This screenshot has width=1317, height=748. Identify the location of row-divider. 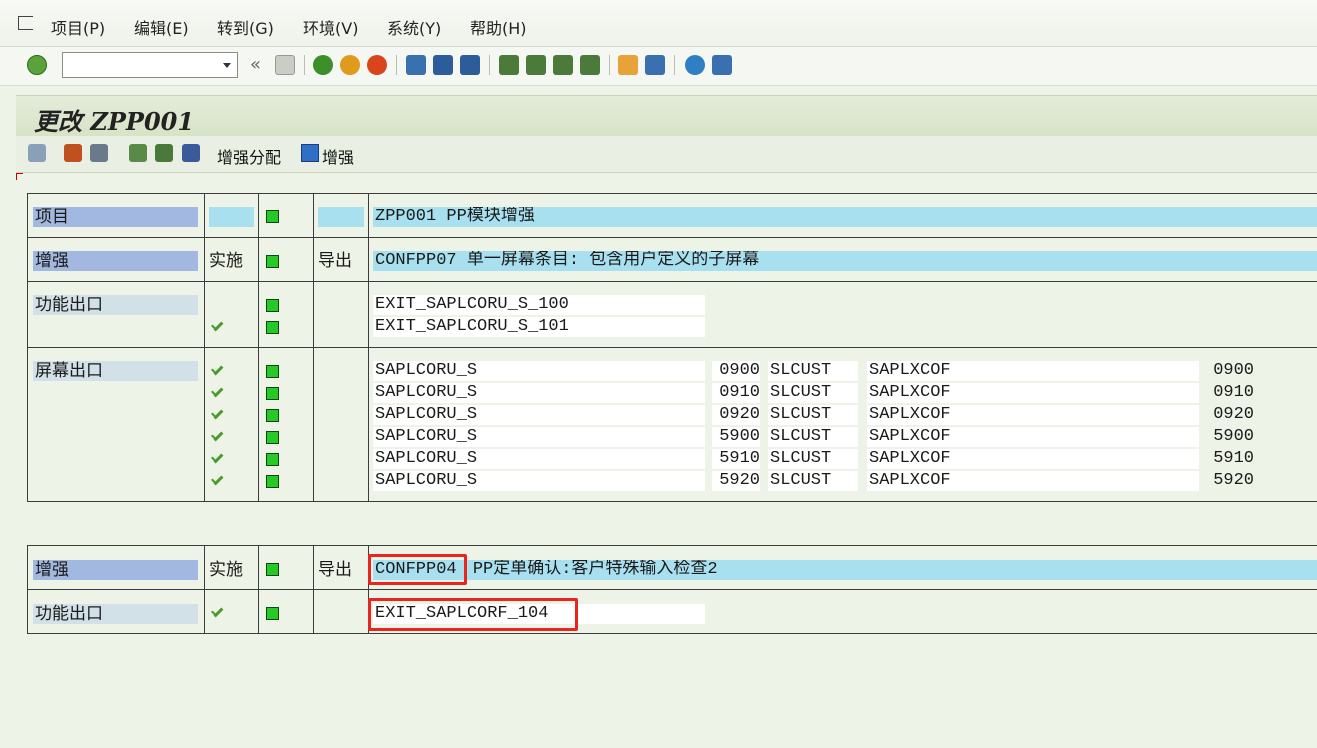
(672, 347).